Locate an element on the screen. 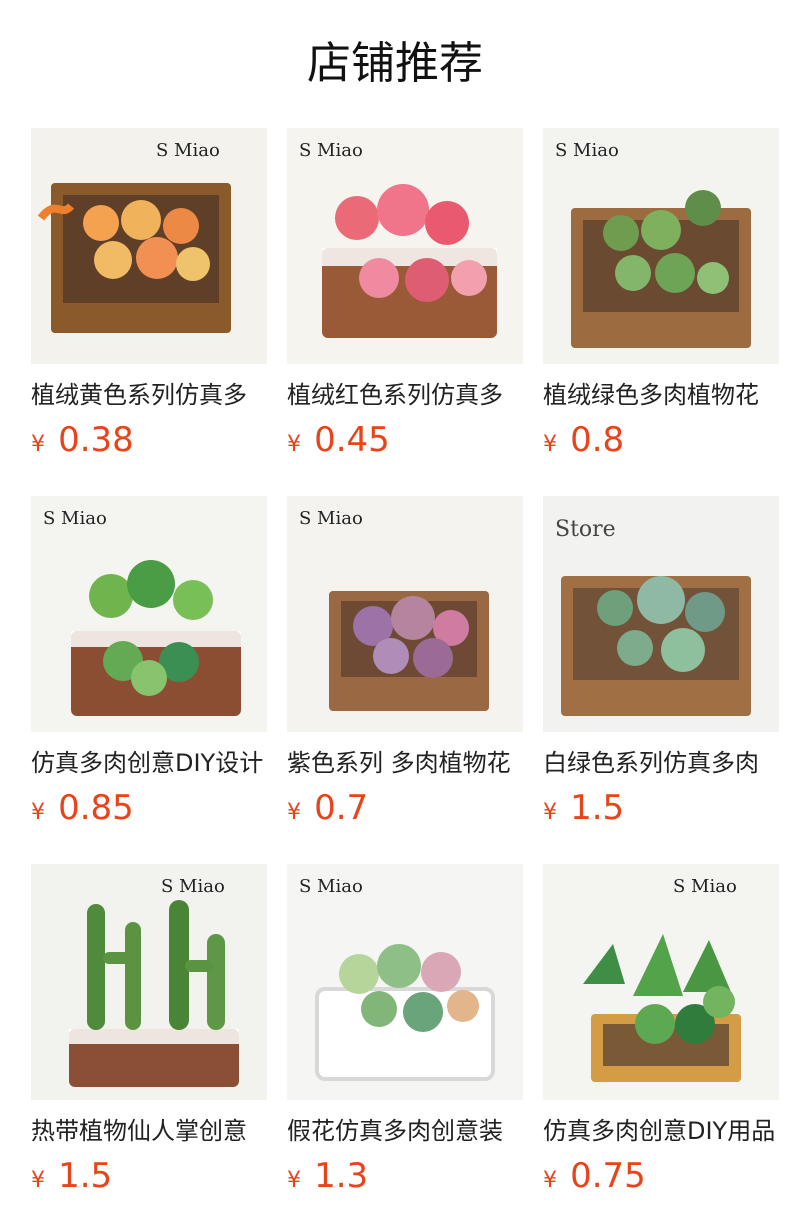  product-price: ¥ 0.45 is located at coordinates (405, 440).